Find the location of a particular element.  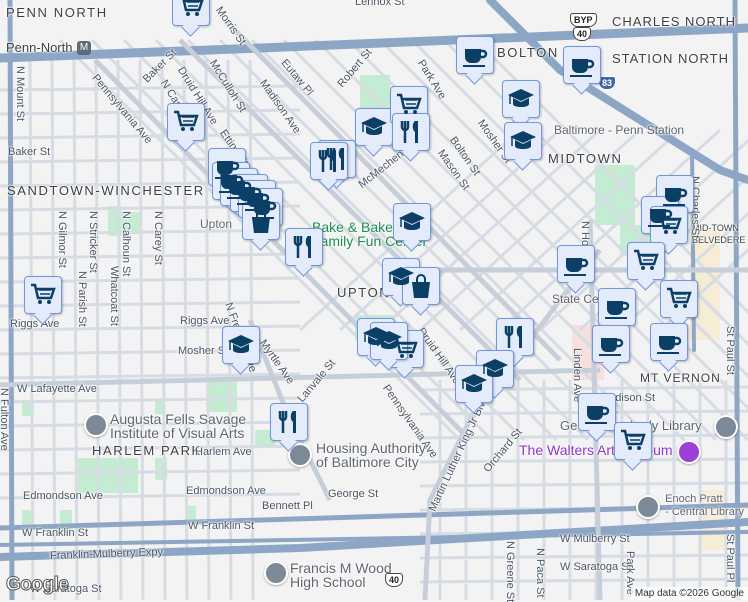

map-attribution: Map data ©2026 Google is located at coordinates (689, 593).